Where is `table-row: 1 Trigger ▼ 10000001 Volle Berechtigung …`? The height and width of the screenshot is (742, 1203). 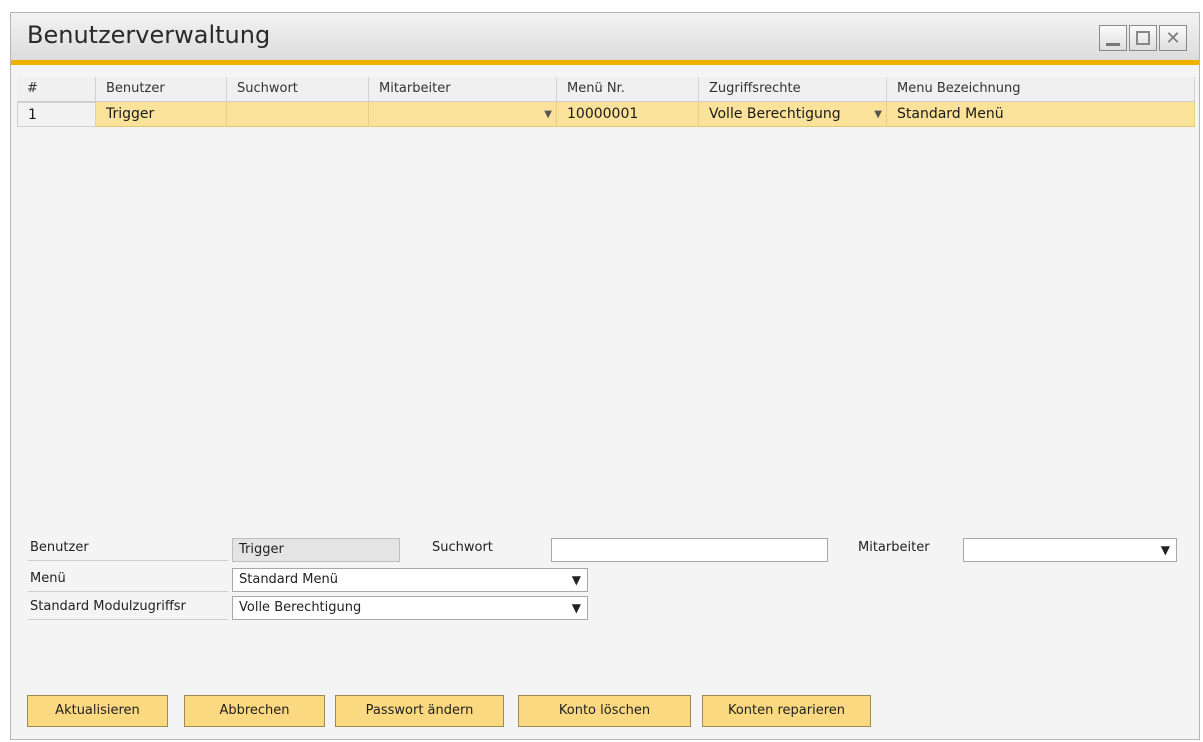
table-row: 1 Trigger ▼ 10000001 Volle Berechtigung … is located at coordinates (606, 114).